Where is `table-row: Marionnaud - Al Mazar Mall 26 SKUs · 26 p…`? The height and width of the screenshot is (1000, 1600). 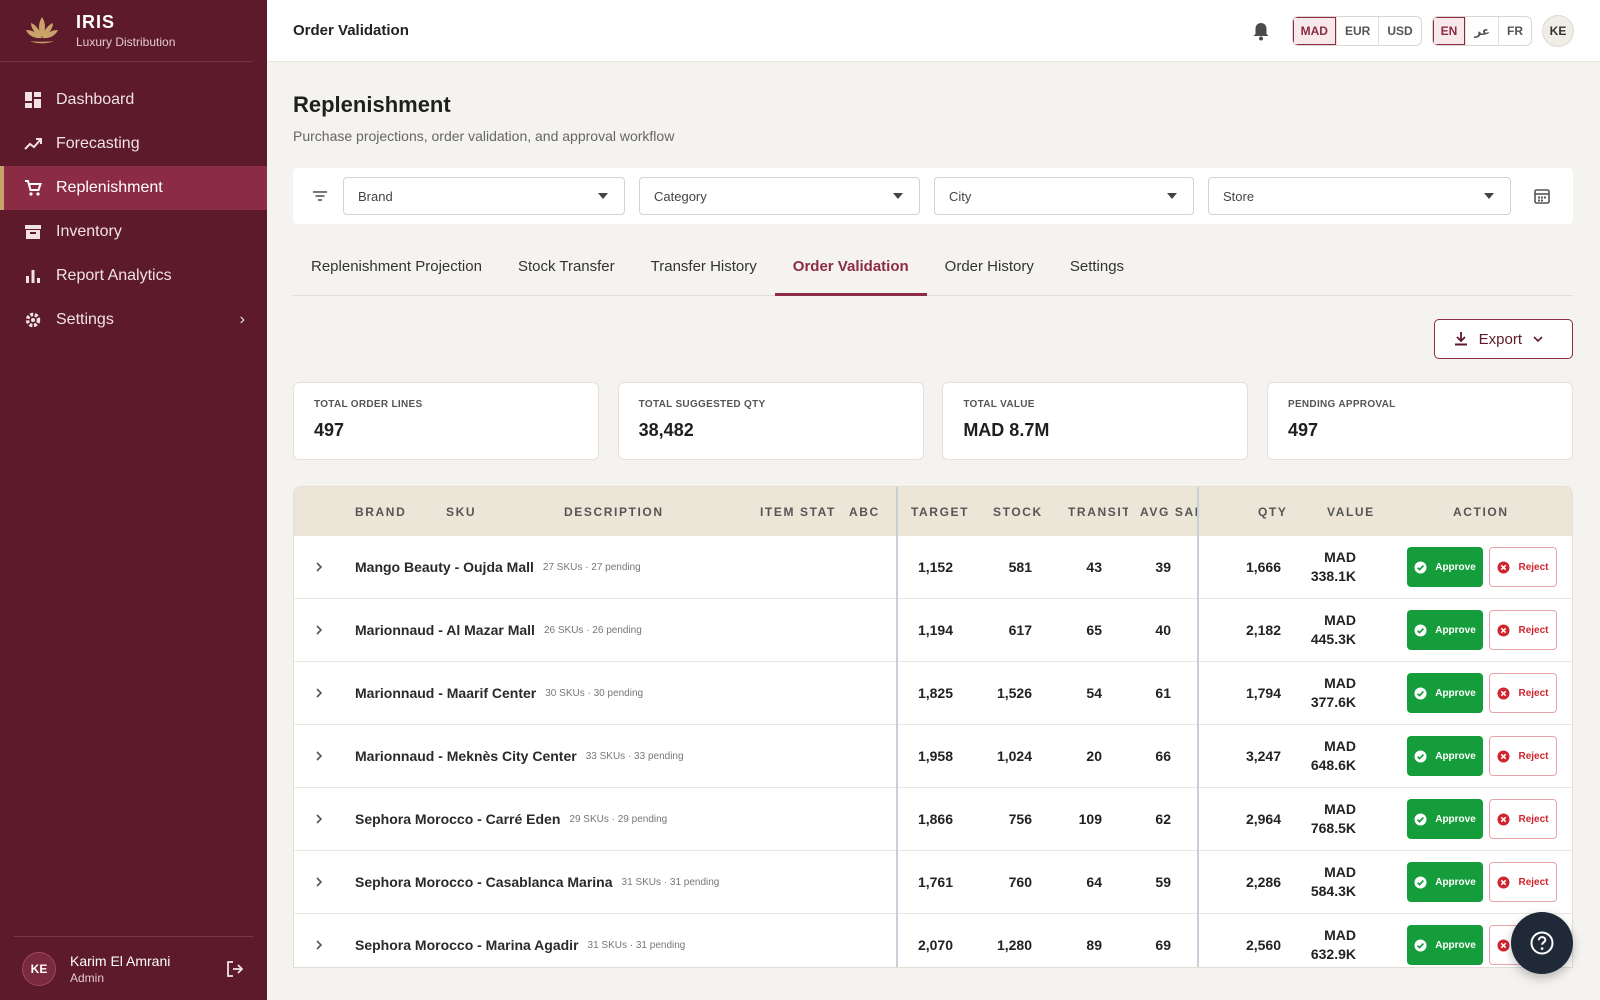
table-row: Marionnaud - Al Mazar Mall 26 SKUs · 26 p… is located at coordinates (933, 630).